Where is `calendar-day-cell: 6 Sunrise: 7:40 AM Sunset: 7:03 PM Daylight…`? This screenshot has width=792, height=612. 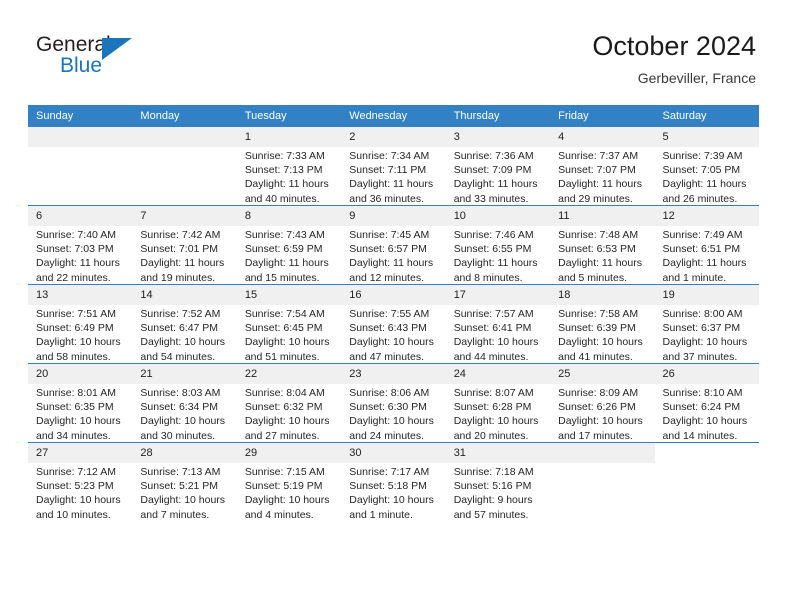 calendar-day-cell: 6 Sunrise: 7:40 AM Sunset: 7:03 PM Daylight… is located at coordinates (80, 245).